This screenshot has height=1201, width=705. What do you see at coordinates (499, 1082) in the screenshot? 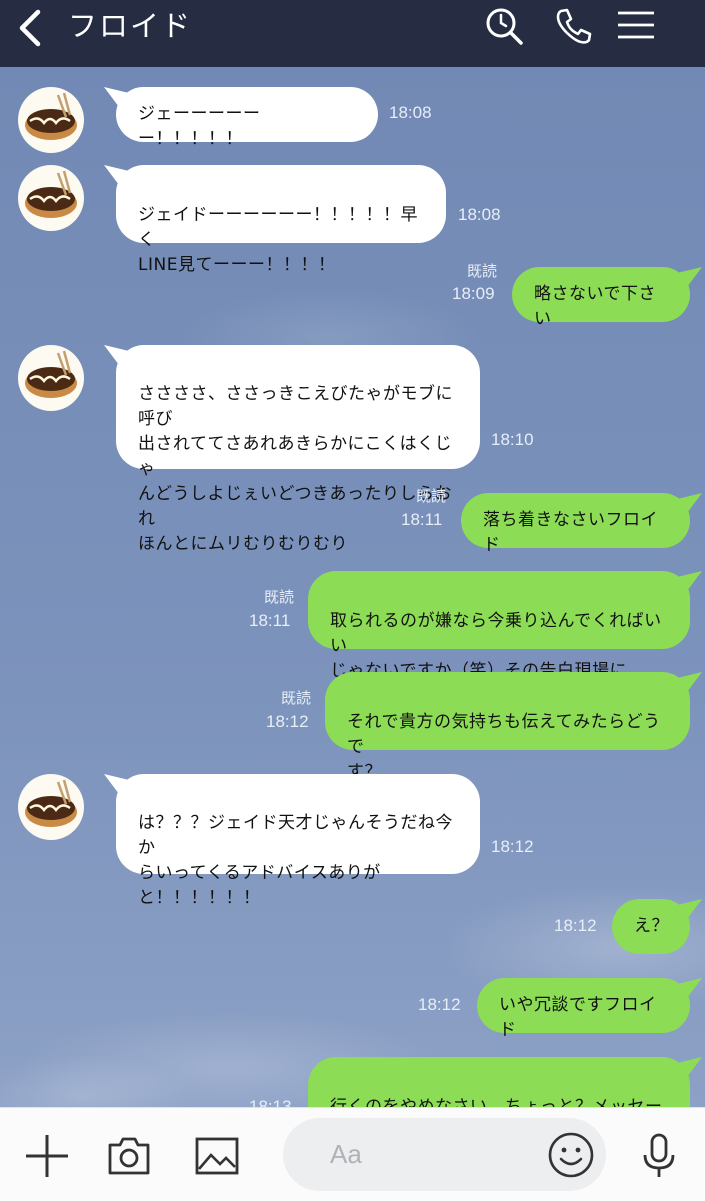
I see `message-bubble: 行くのをやめなさい、ちょっと？メッセージ 見て下さいよ` at bounding box center [499, 1082].